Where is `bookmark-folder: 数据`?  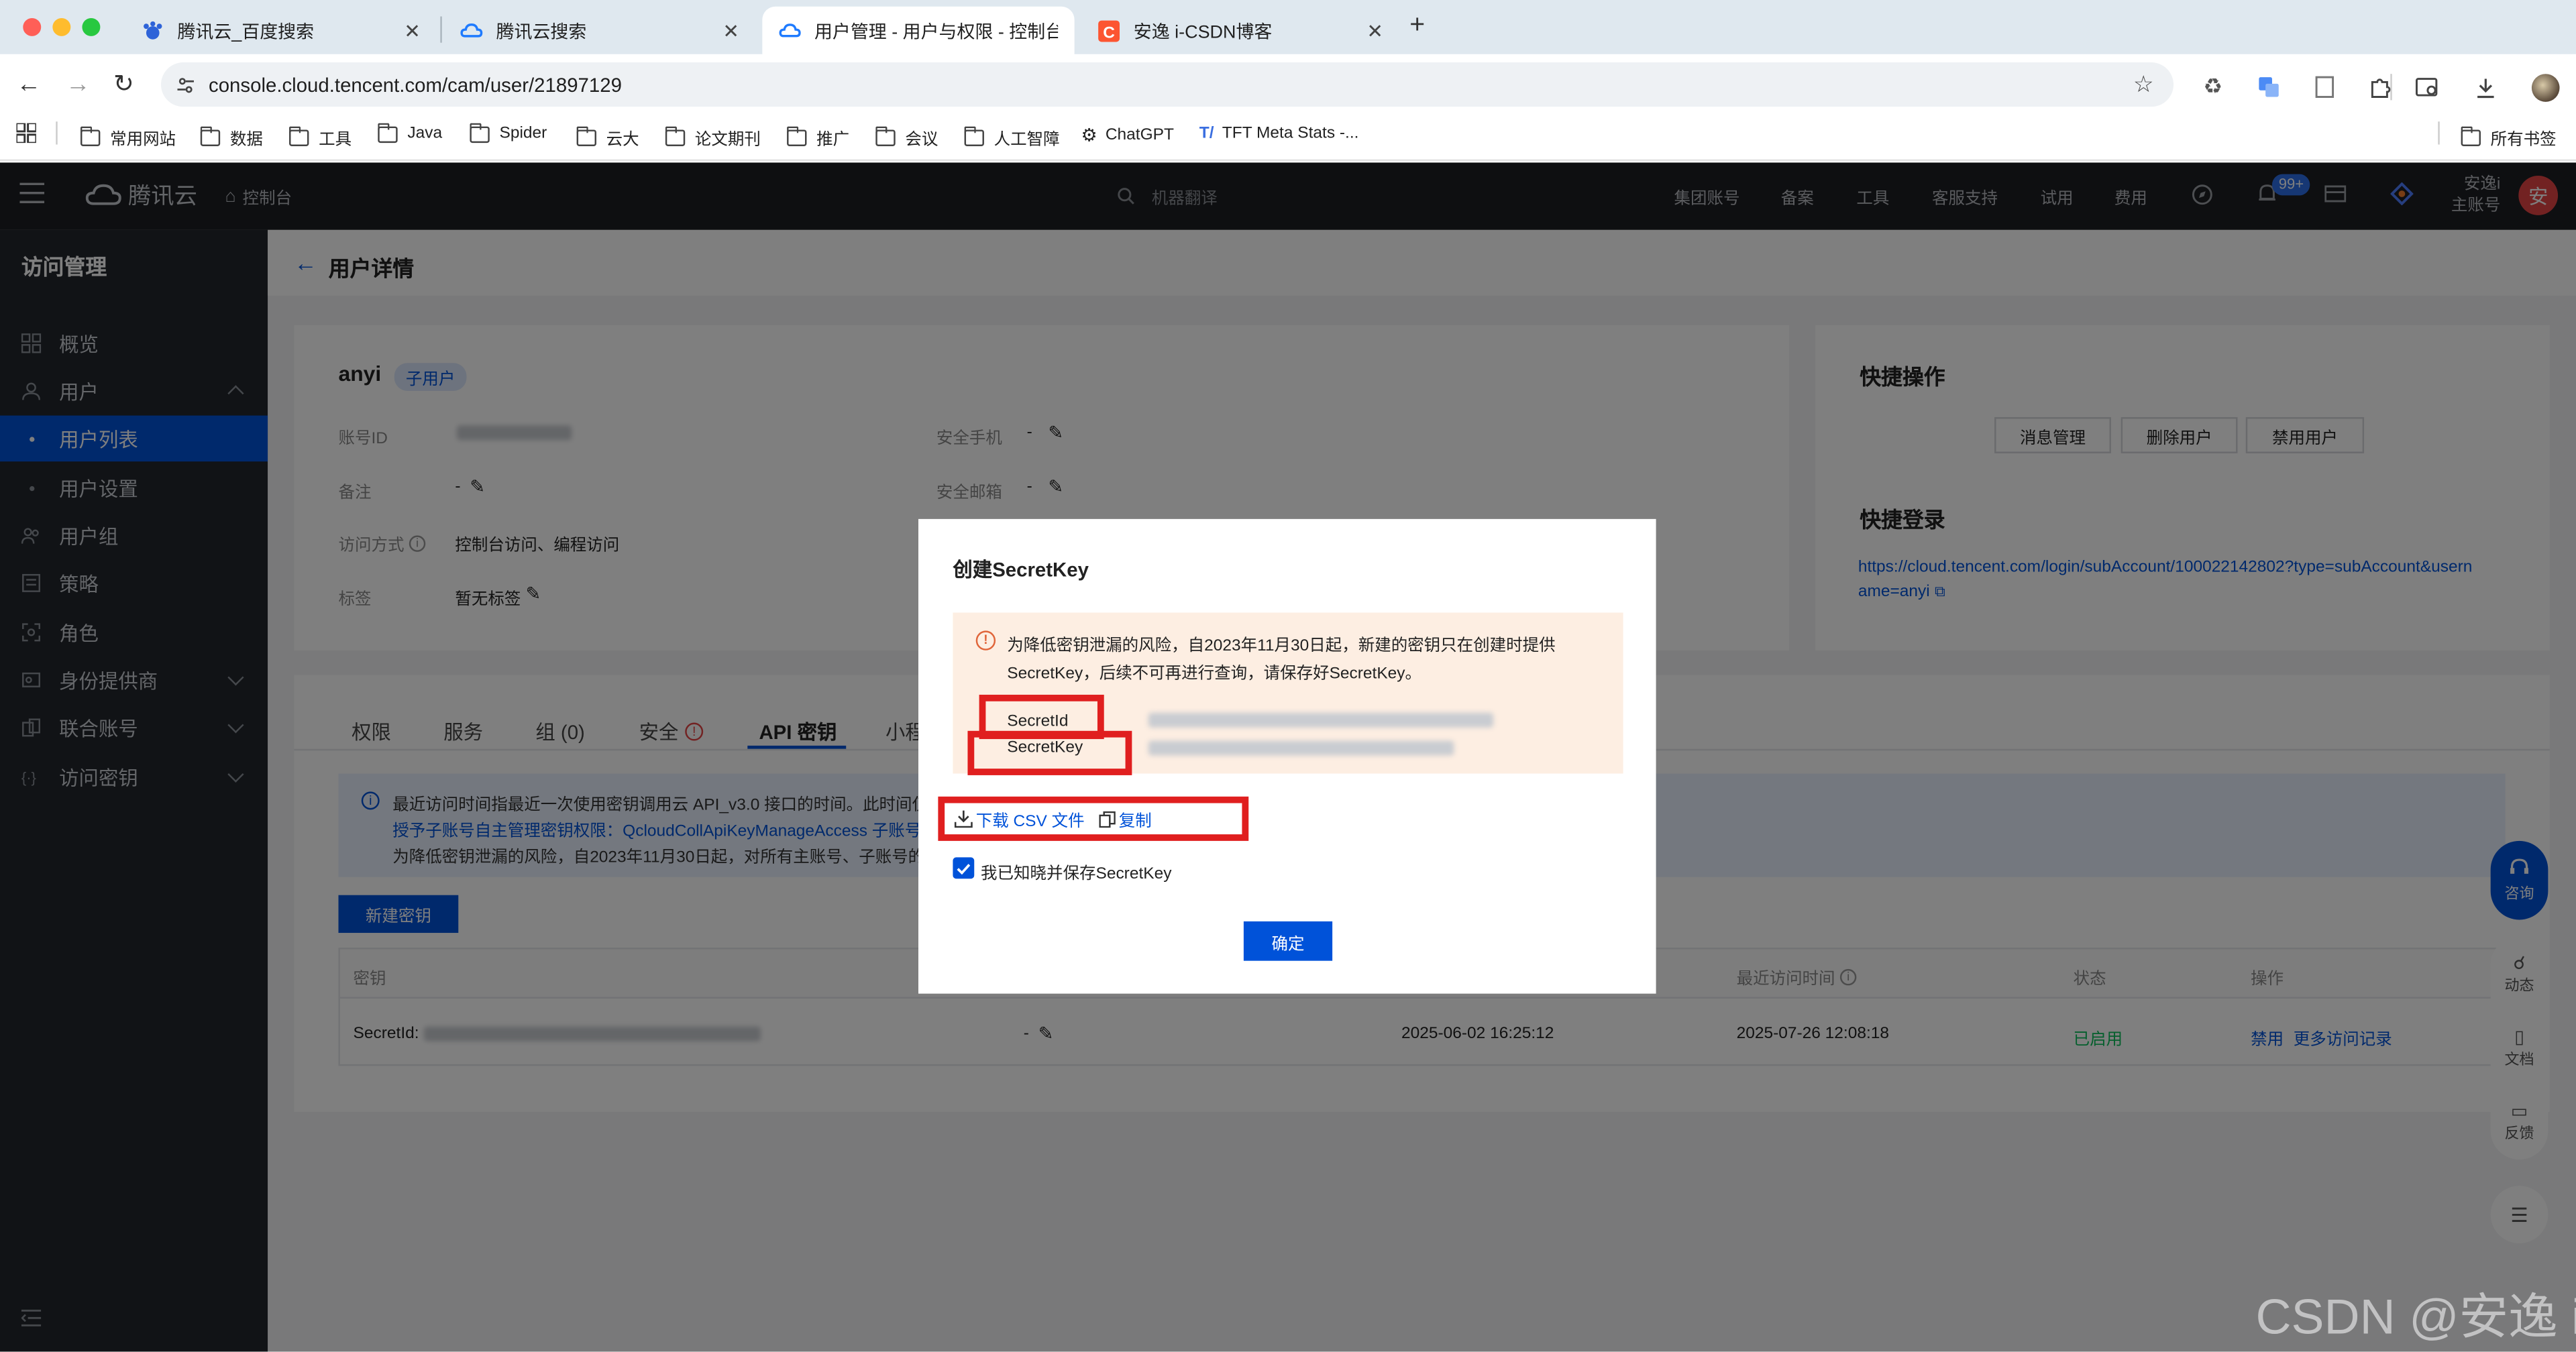
bookmark-folder: 数据 is located at coordinates (231, 137).